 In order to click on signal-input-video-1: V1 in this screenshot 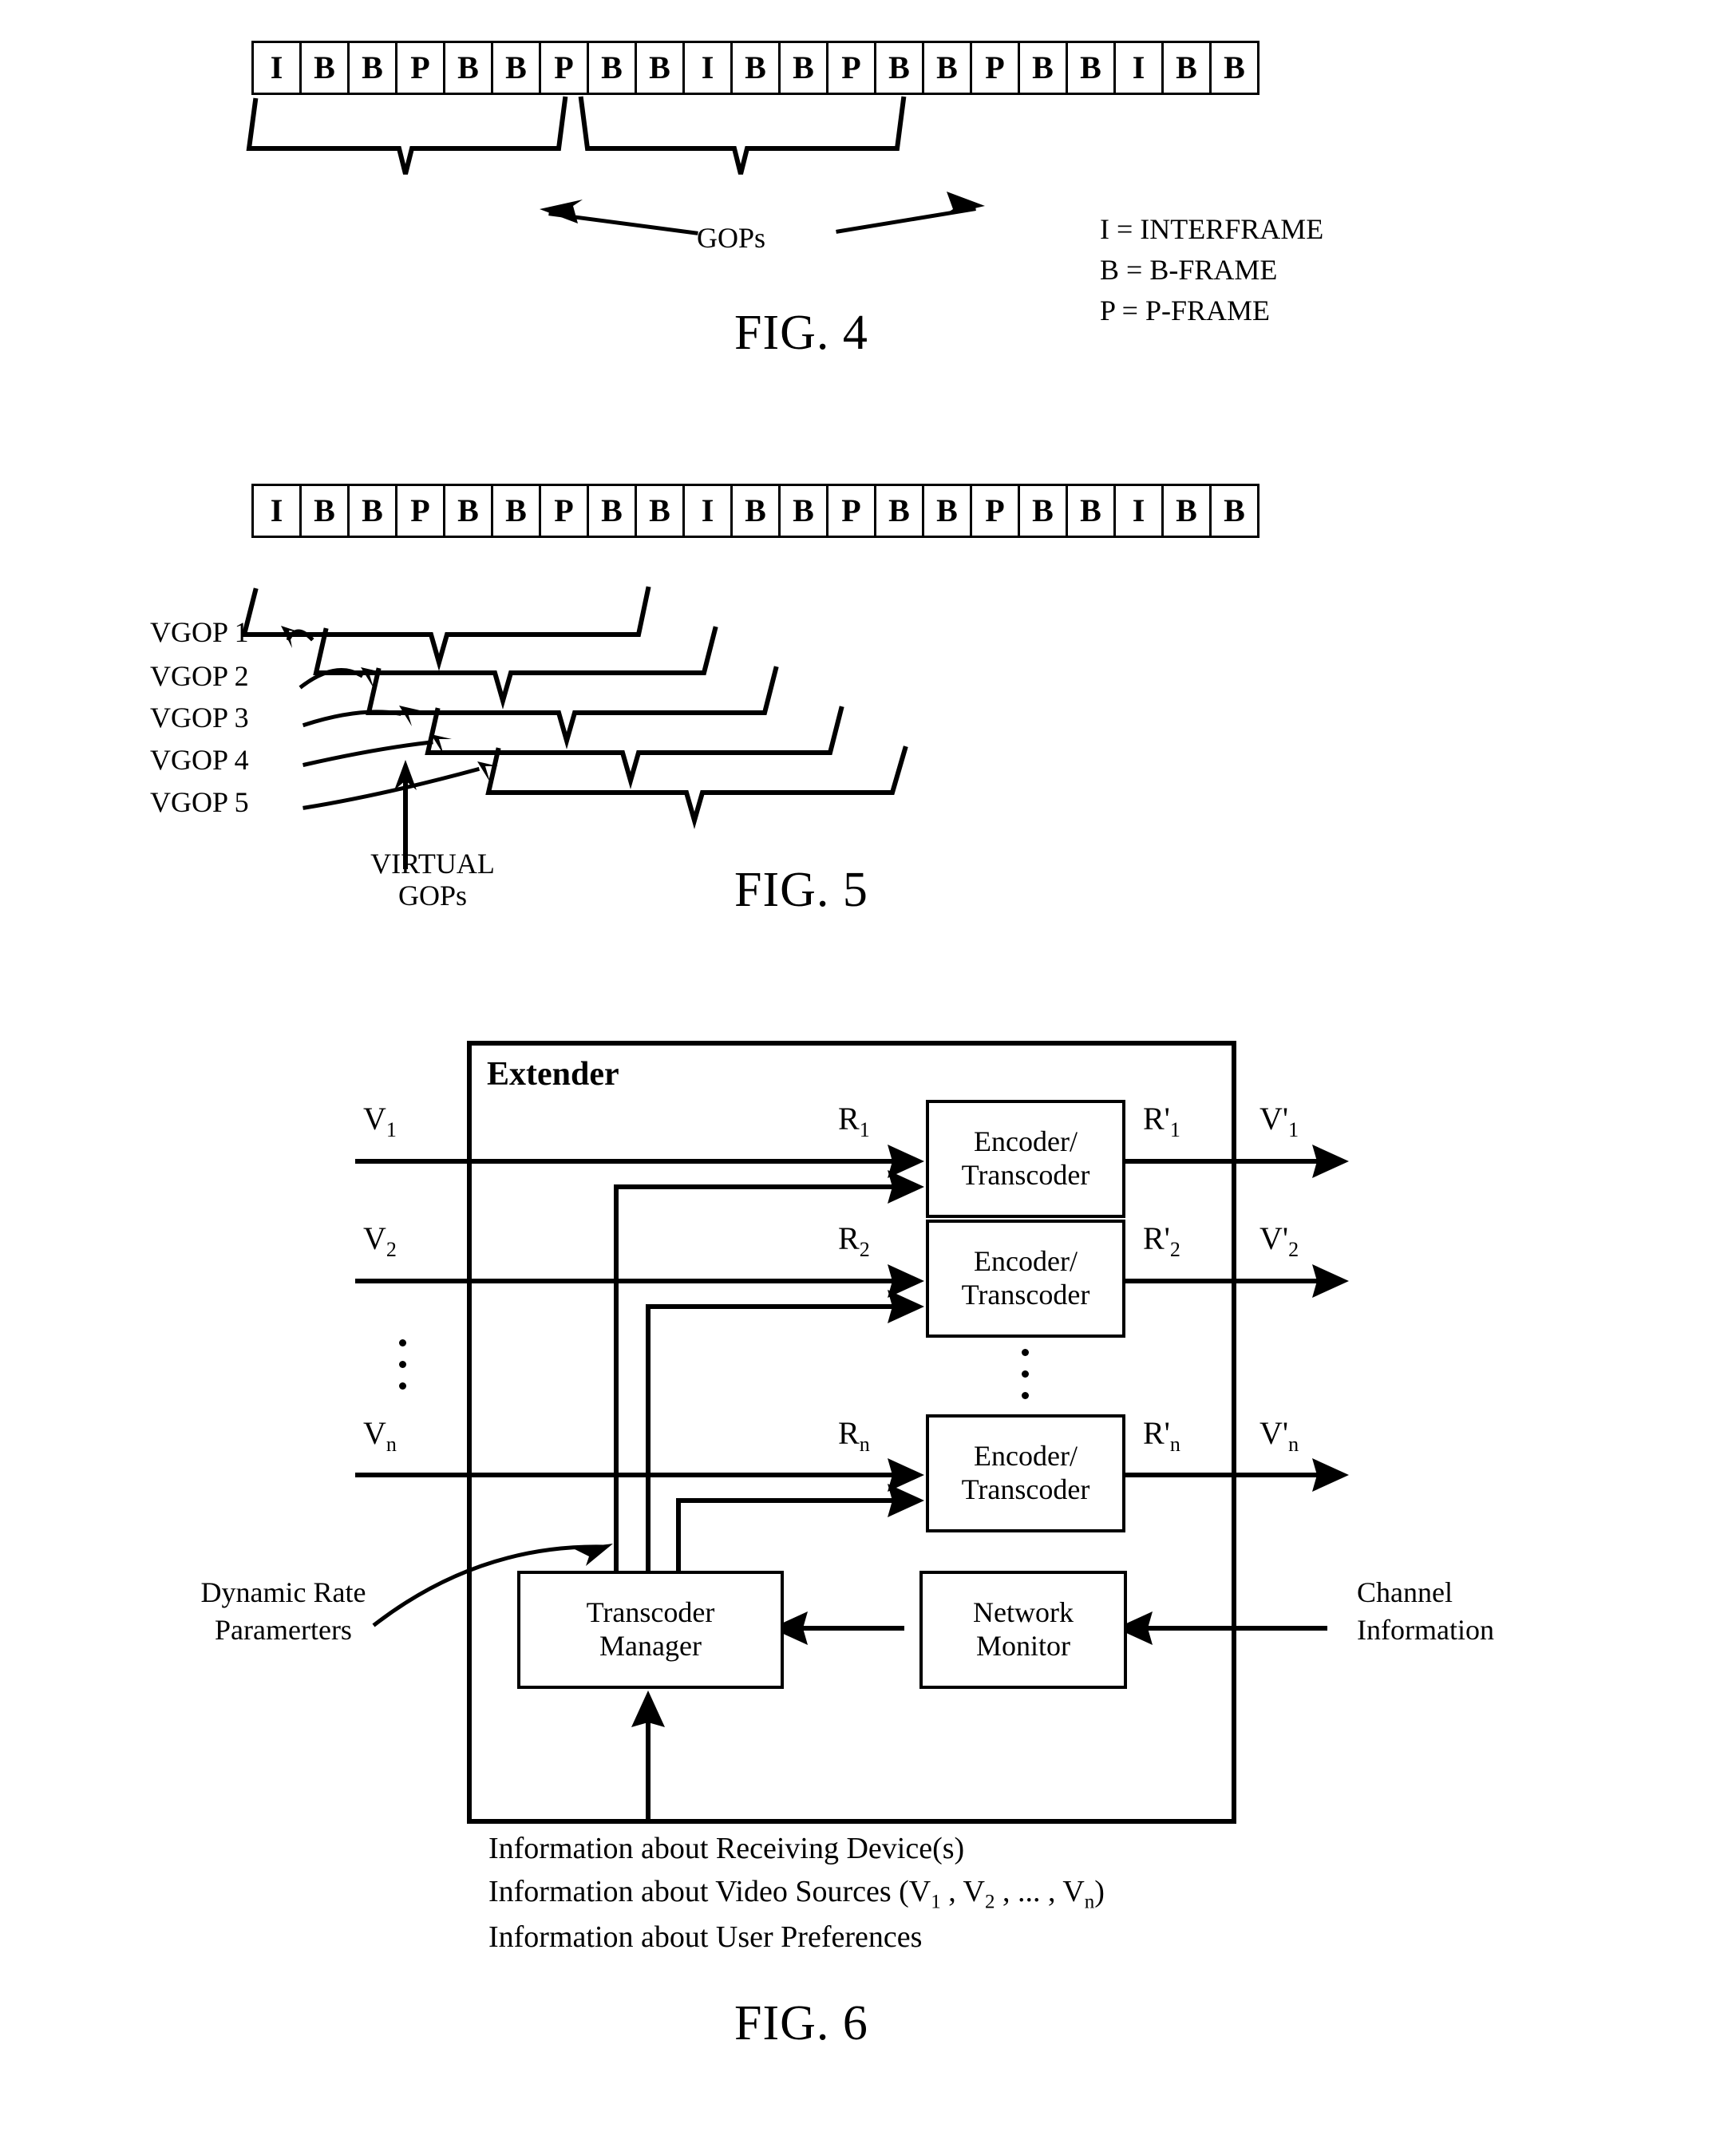, I will do `click(380, 1121)`.